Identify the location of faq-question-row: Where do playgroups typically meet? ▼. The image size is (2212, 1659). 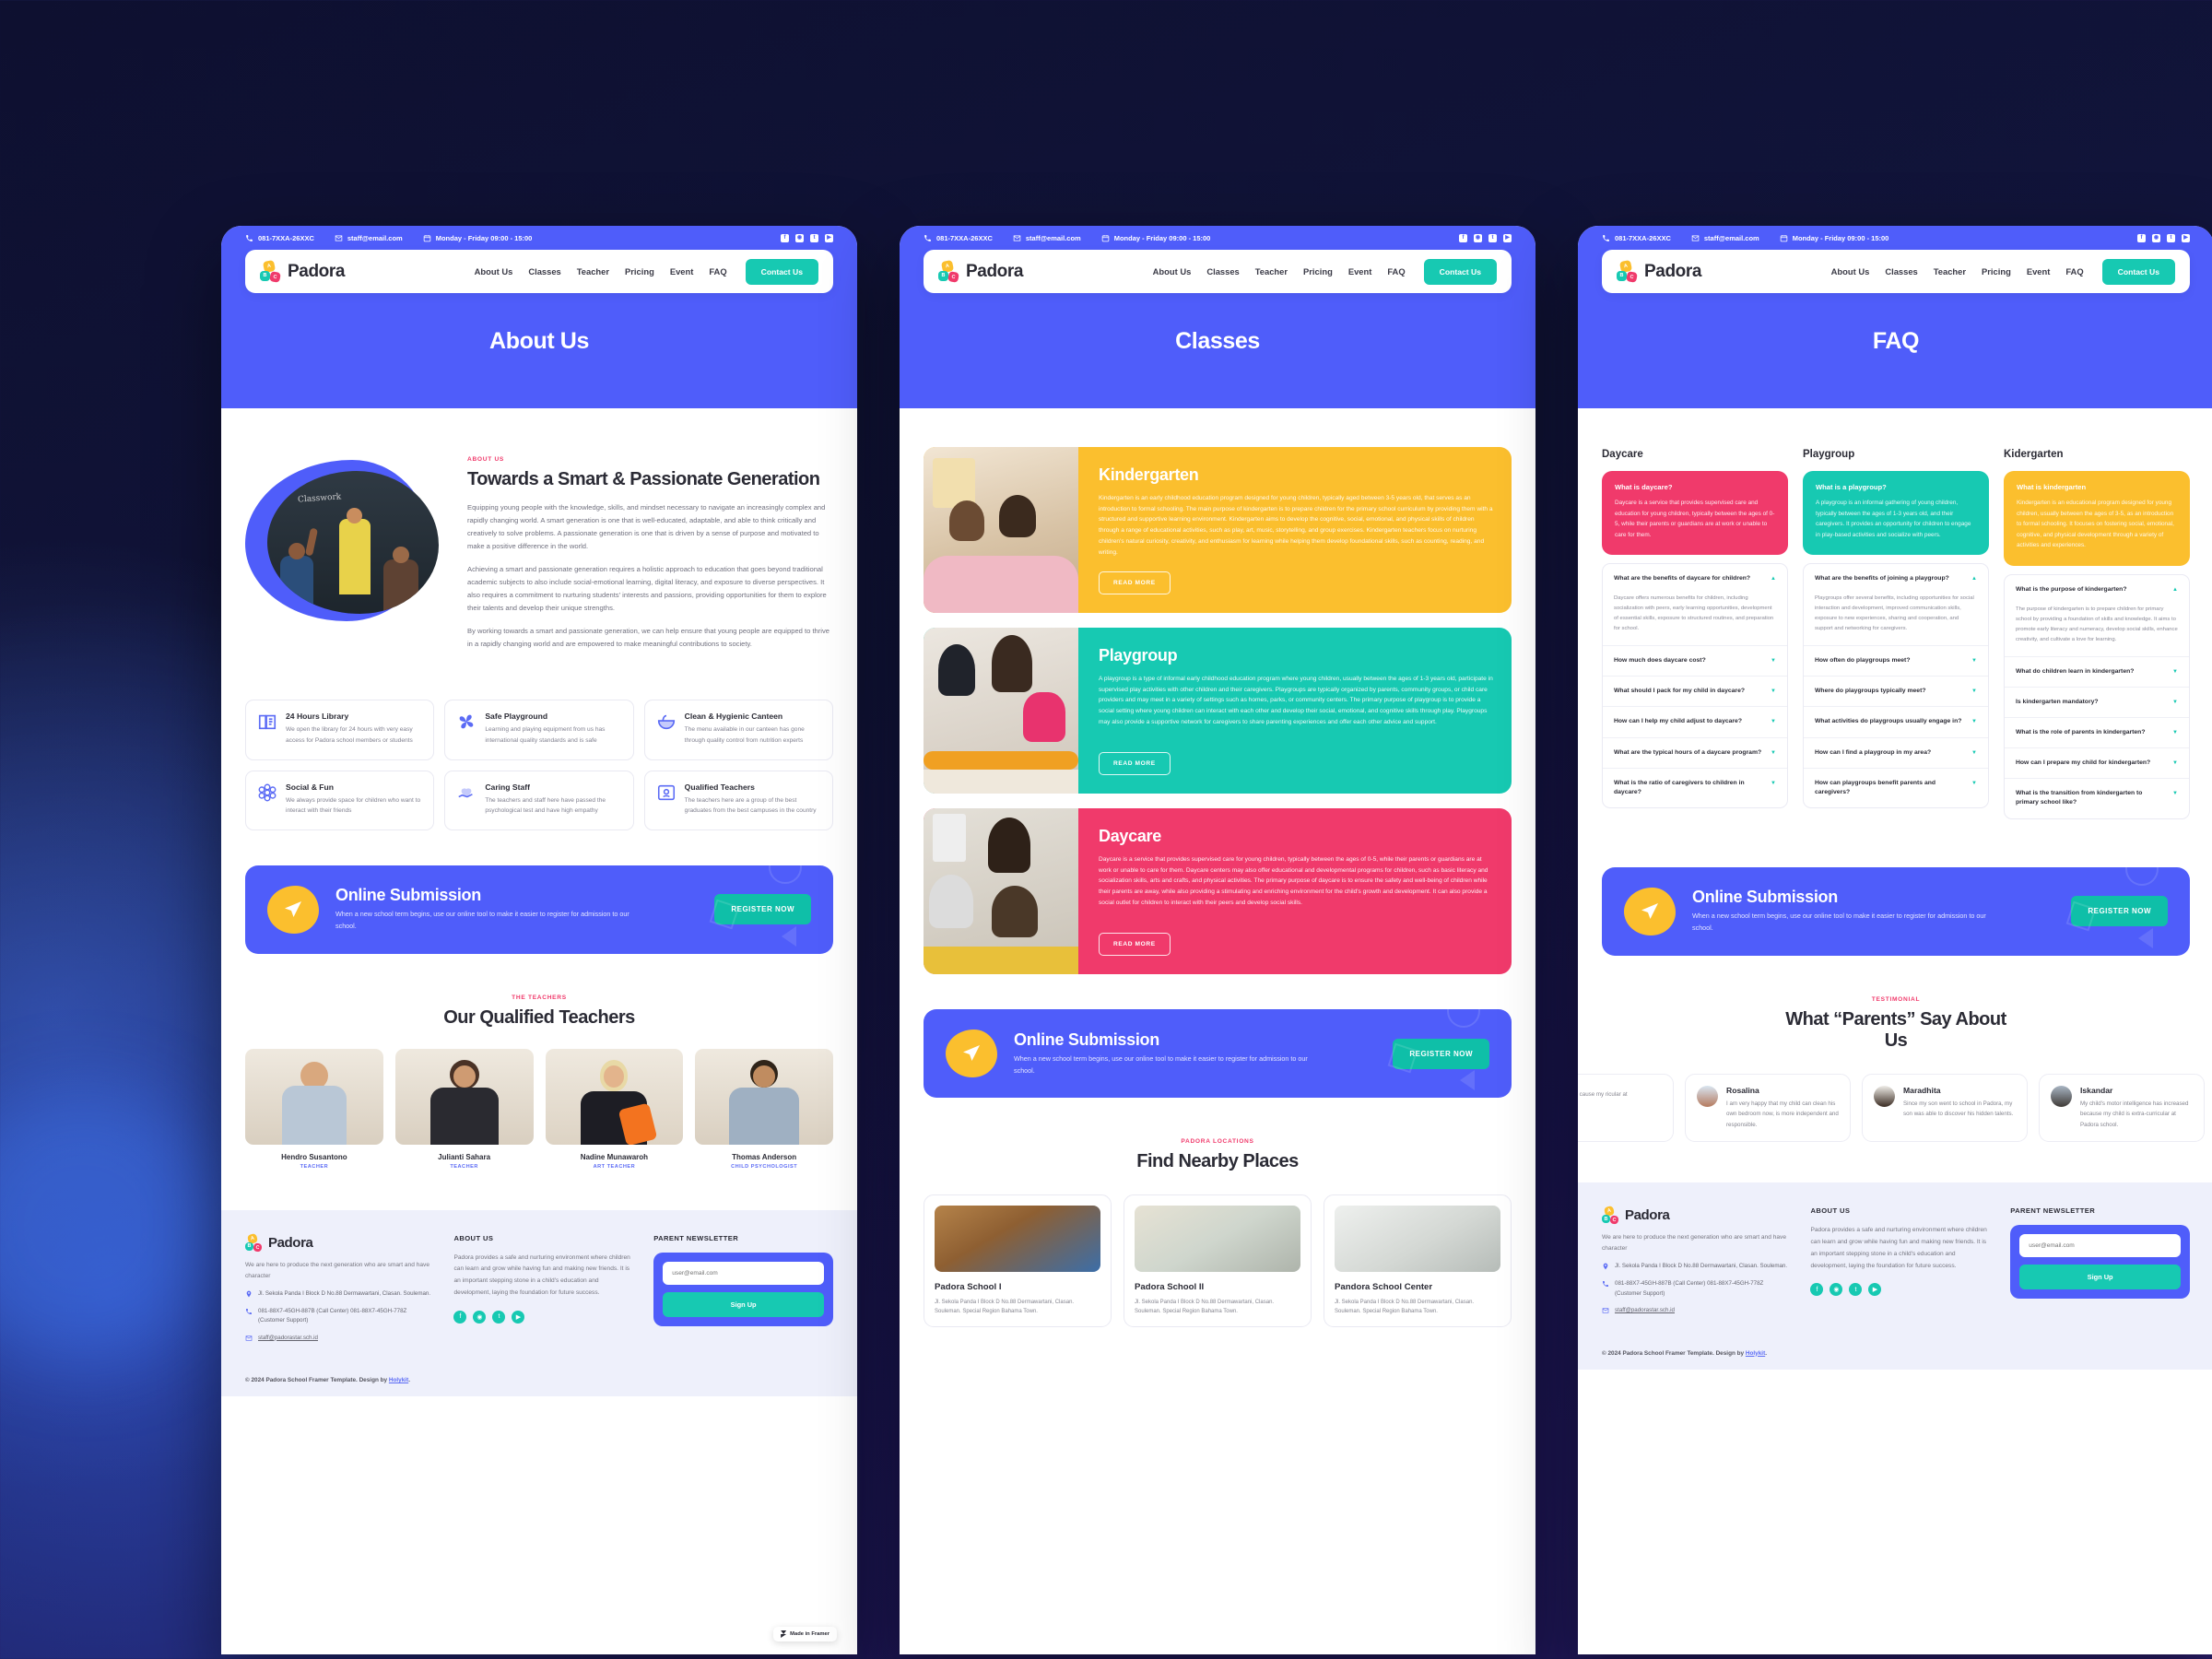
(1896, 691).